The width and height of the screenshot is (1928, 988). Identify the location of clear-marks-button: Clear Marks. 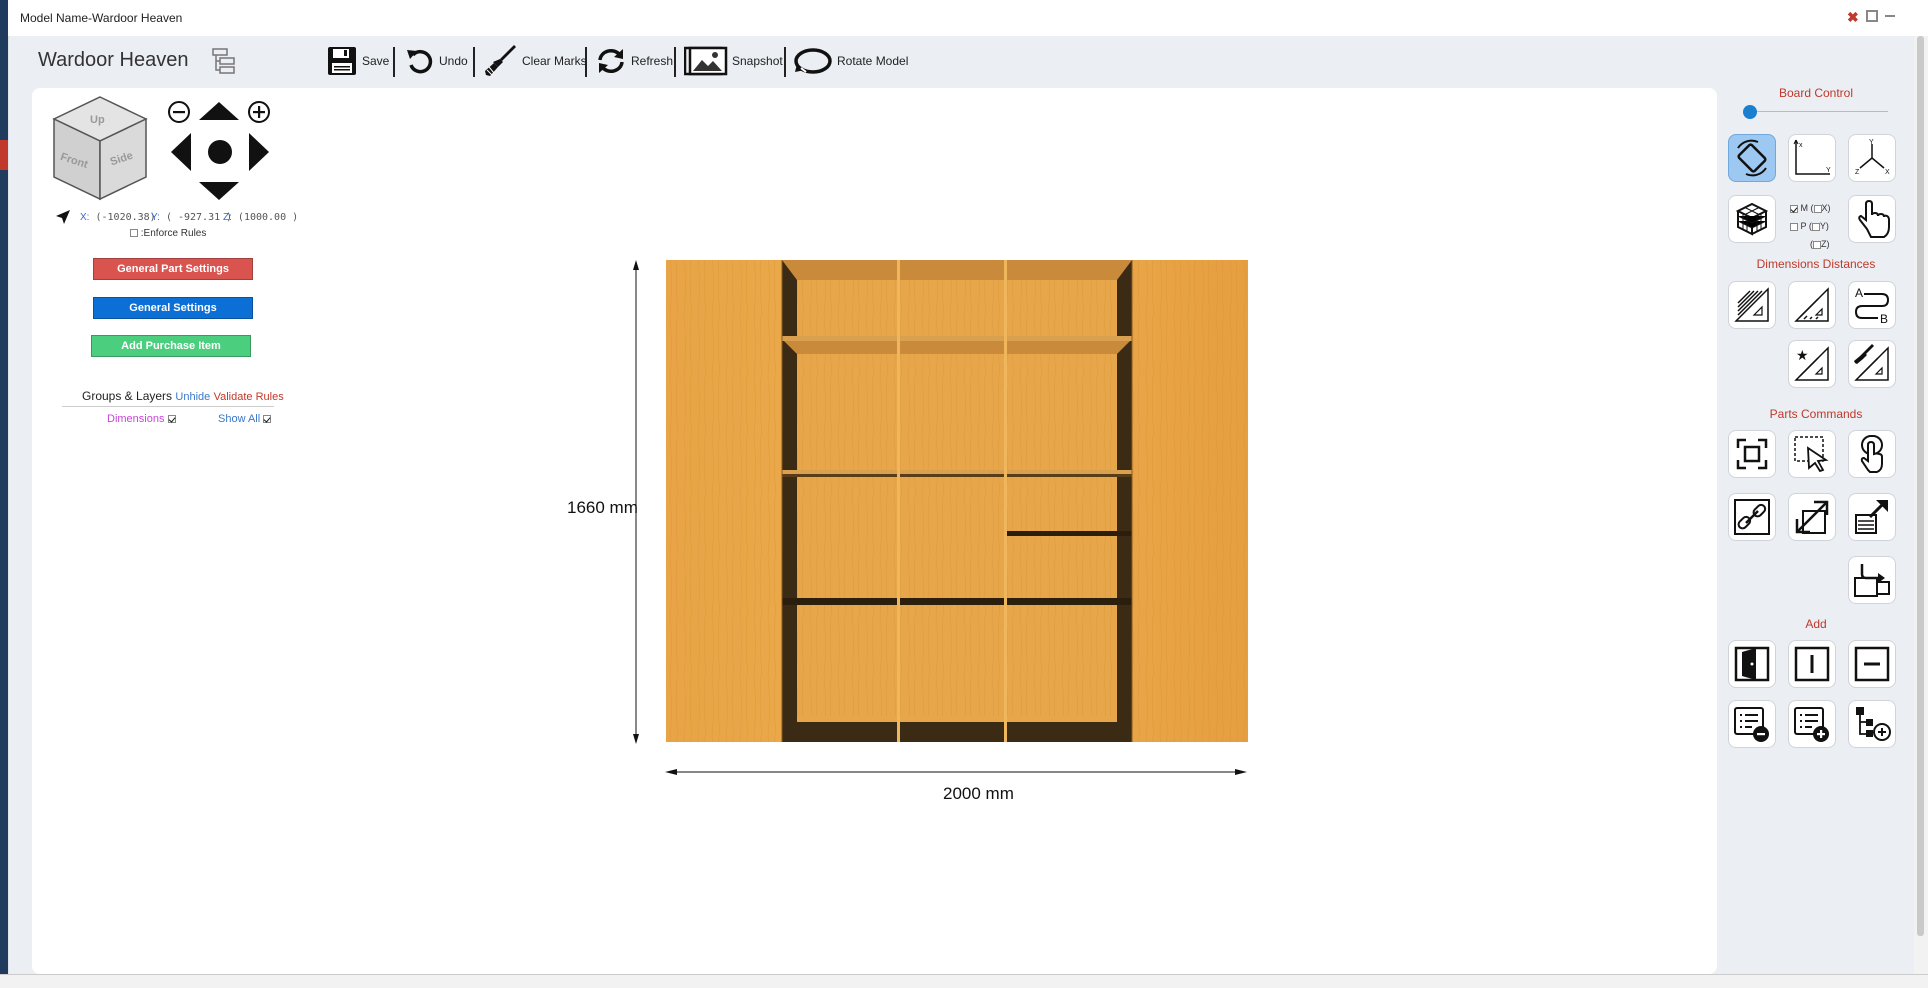
(535, 61).